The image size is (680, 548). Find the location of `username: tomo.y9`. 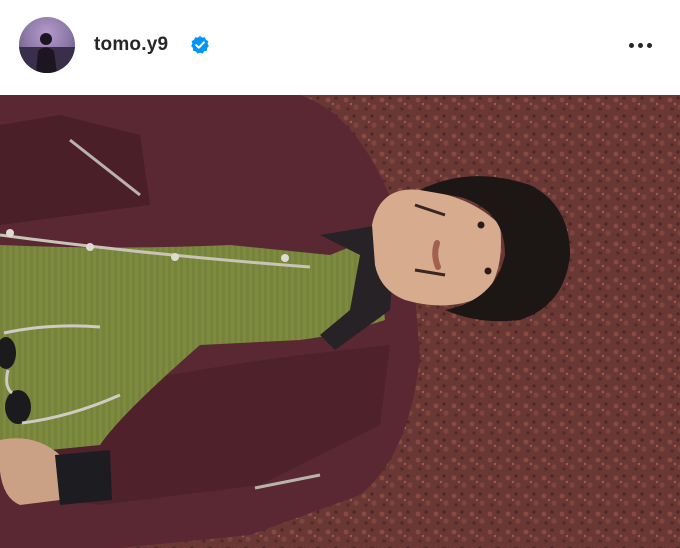

username: tomo.y9 is located at coordinates (131, 45).